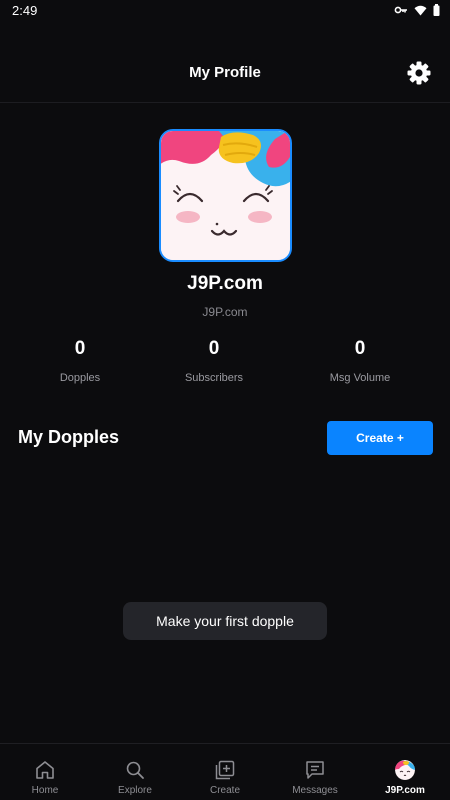  What do you see at coordinates (419, 73) in the screenshot?
I see `settings-button` at bounding box center [419, 73].